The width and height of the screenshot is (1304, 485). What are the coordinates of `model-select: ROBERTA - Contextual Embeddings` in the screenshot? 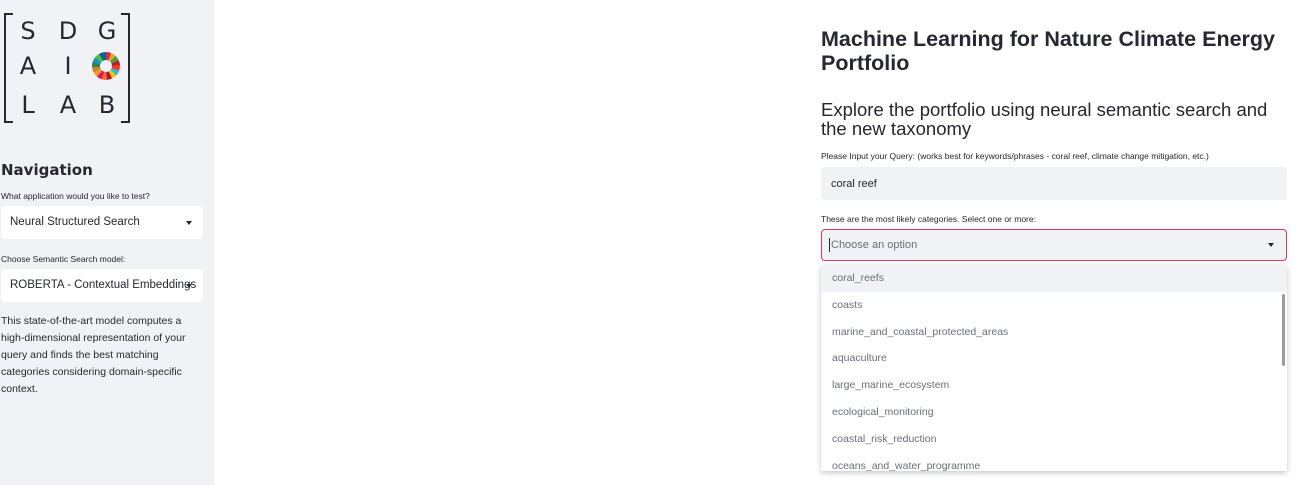 It's located at (102, 285).